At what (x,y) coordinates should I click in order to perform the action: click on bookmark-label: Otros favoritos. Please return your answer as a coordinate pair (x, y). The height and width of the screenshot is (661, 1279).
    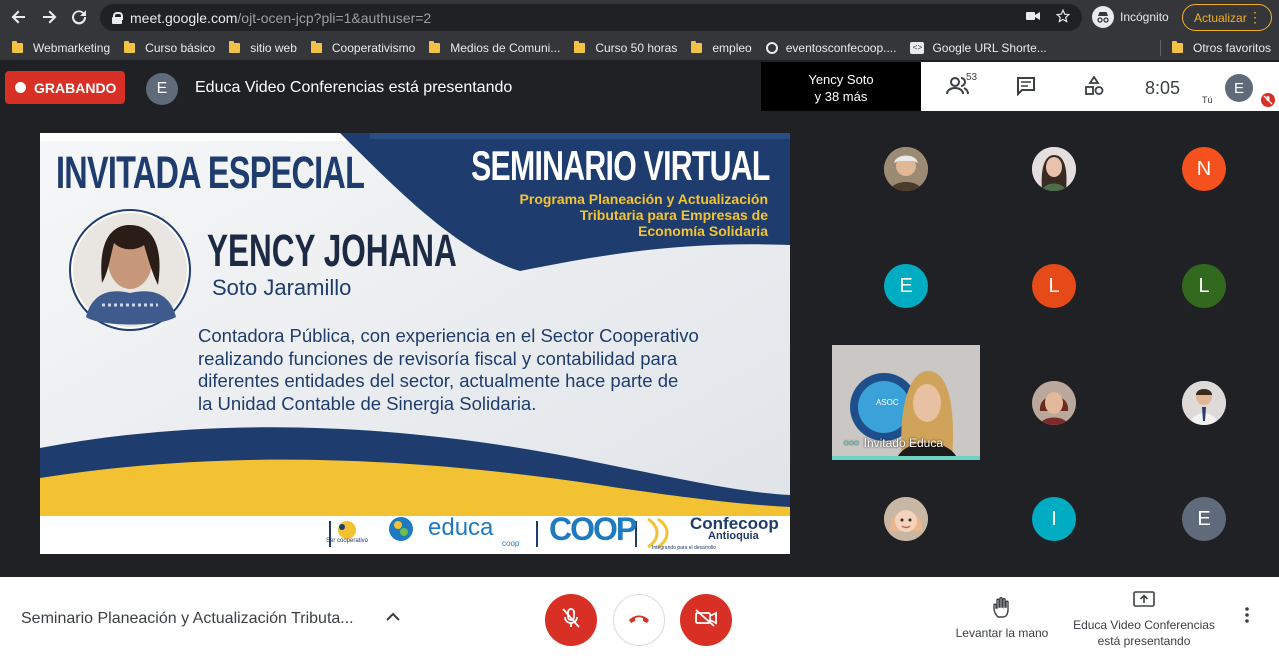
    Looking at the image, I should click on (1232, 48).